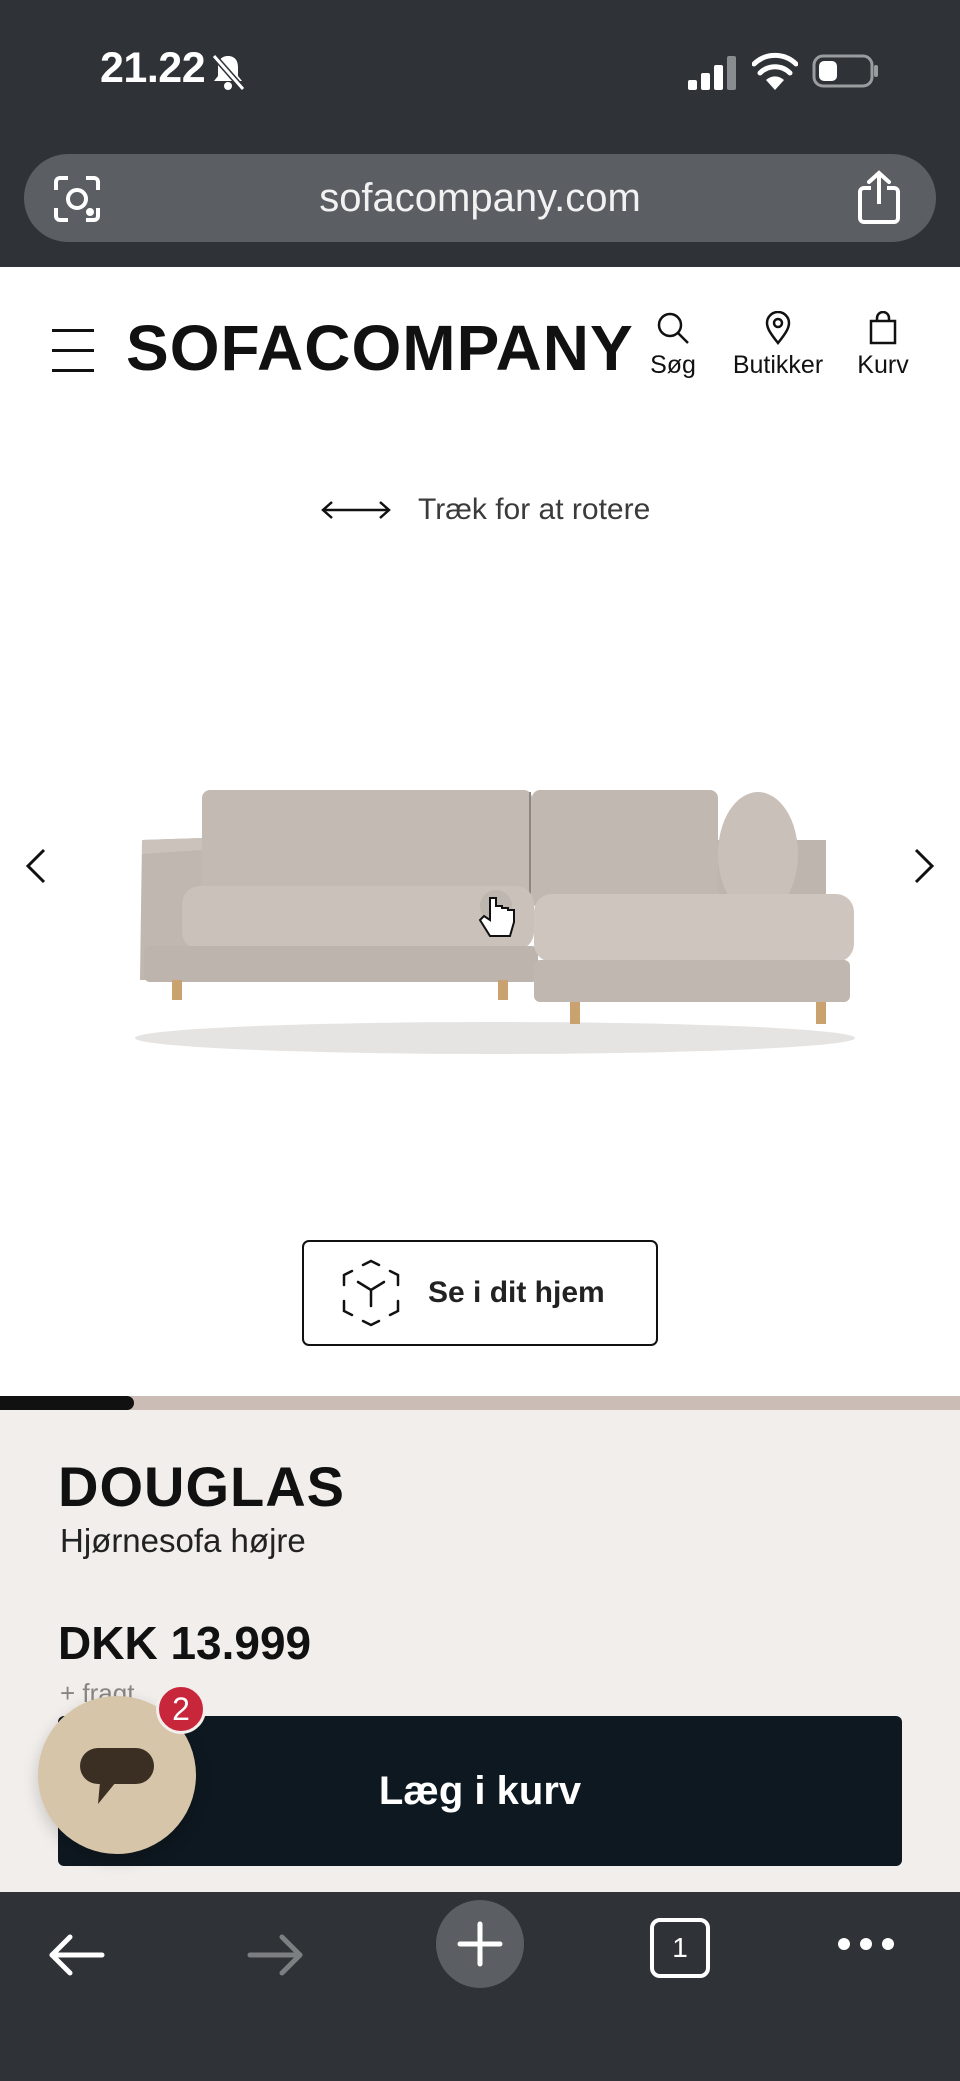 The width and height of the screenshot is (960, 2081). I want to click on wifi-icon, so click(775, 71).